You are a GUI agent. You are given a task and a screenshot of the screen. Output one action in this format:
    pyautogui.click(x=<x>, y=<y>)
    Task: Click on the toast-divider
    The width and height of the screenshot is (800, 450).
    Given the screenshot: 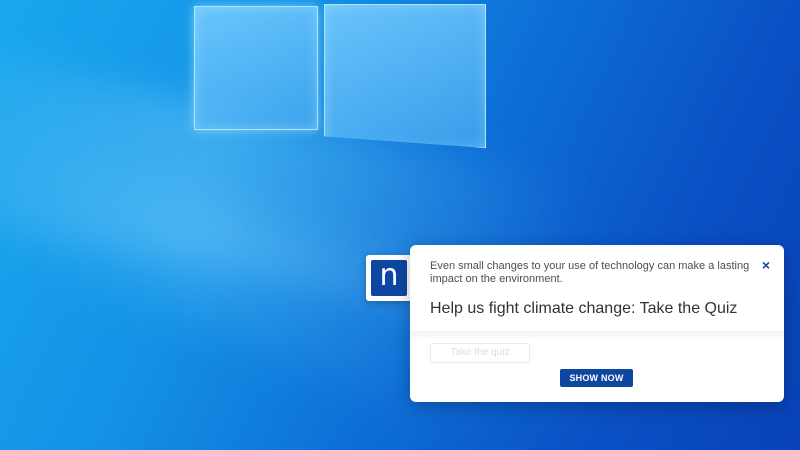 What is the action you would take?
    pyautogui.click(x=597, y=336)
    